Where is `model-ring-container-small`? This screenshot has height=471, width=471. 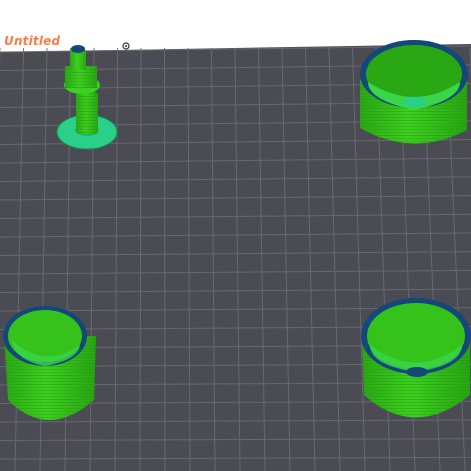
model-ring-container-small is located at coordinates (416, 358).